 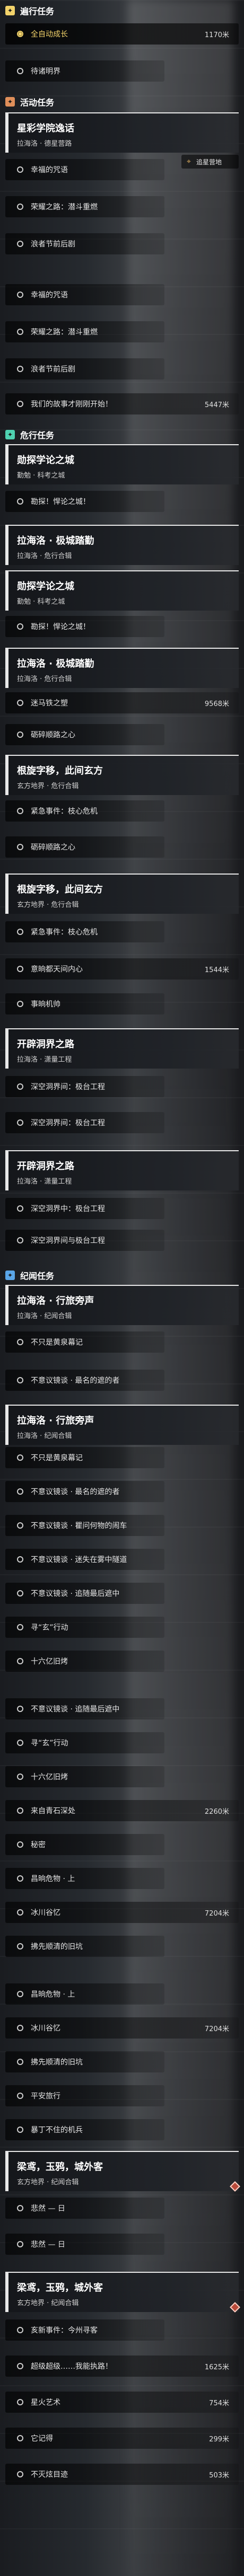 What do you see at coordinates (122, 403) in the screenshot?
I see `list-item: 我们的故事才刚刚开始！ 5447米` at bounding box center [122, 403].